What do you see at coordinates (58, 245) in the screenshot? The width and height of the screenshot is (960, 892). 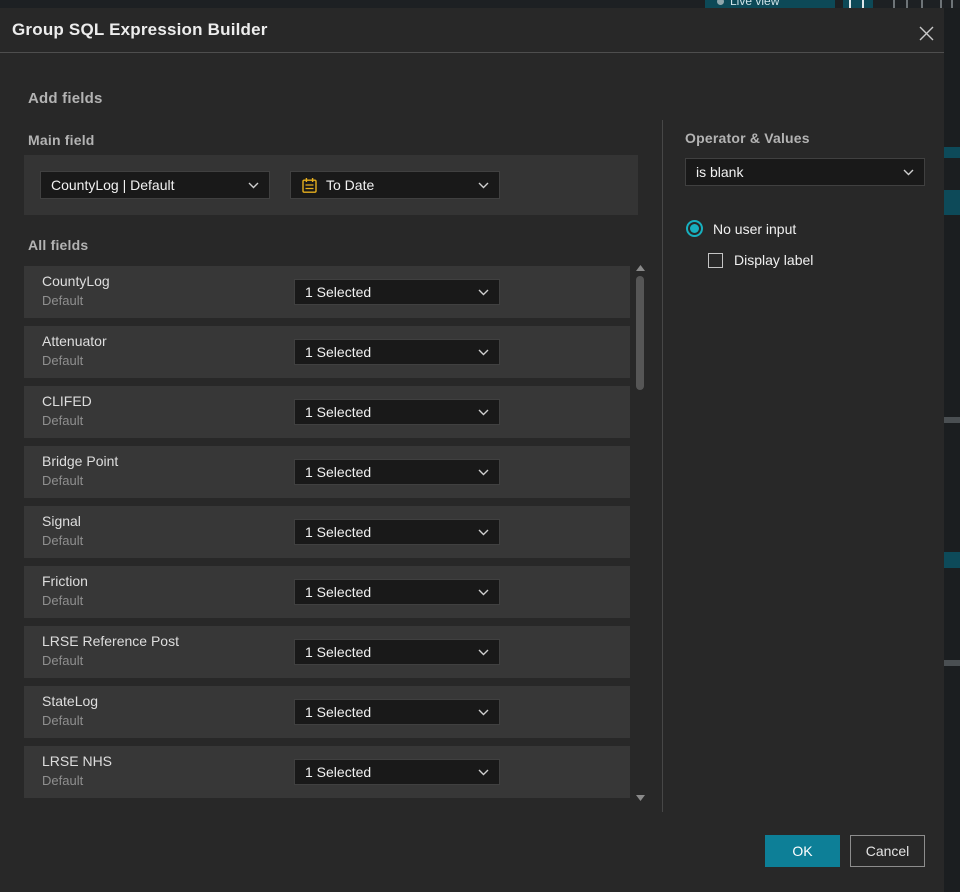 I see `all-fields-label: All fields` at bounding box center [58, 245].